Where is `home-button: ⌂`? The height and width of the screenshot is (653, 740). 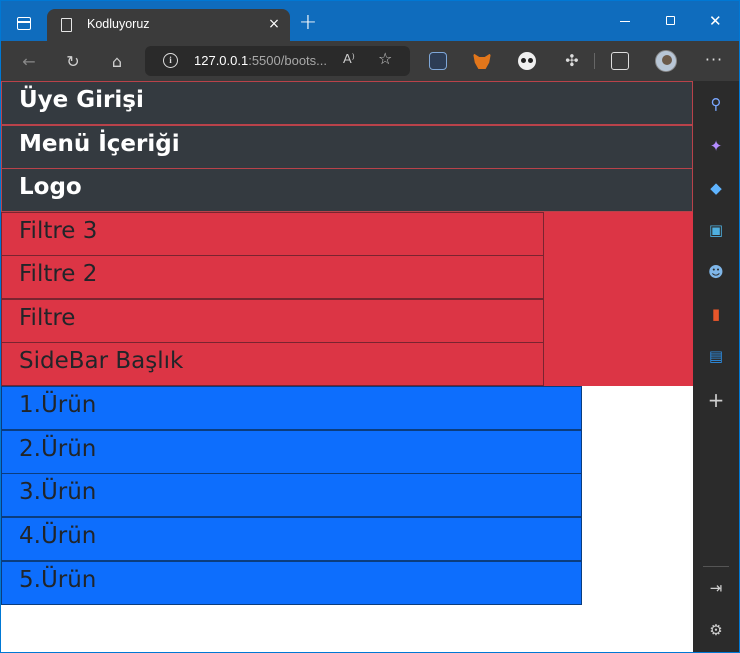 home-button: ⌂ is located at coordinates (117, 62).